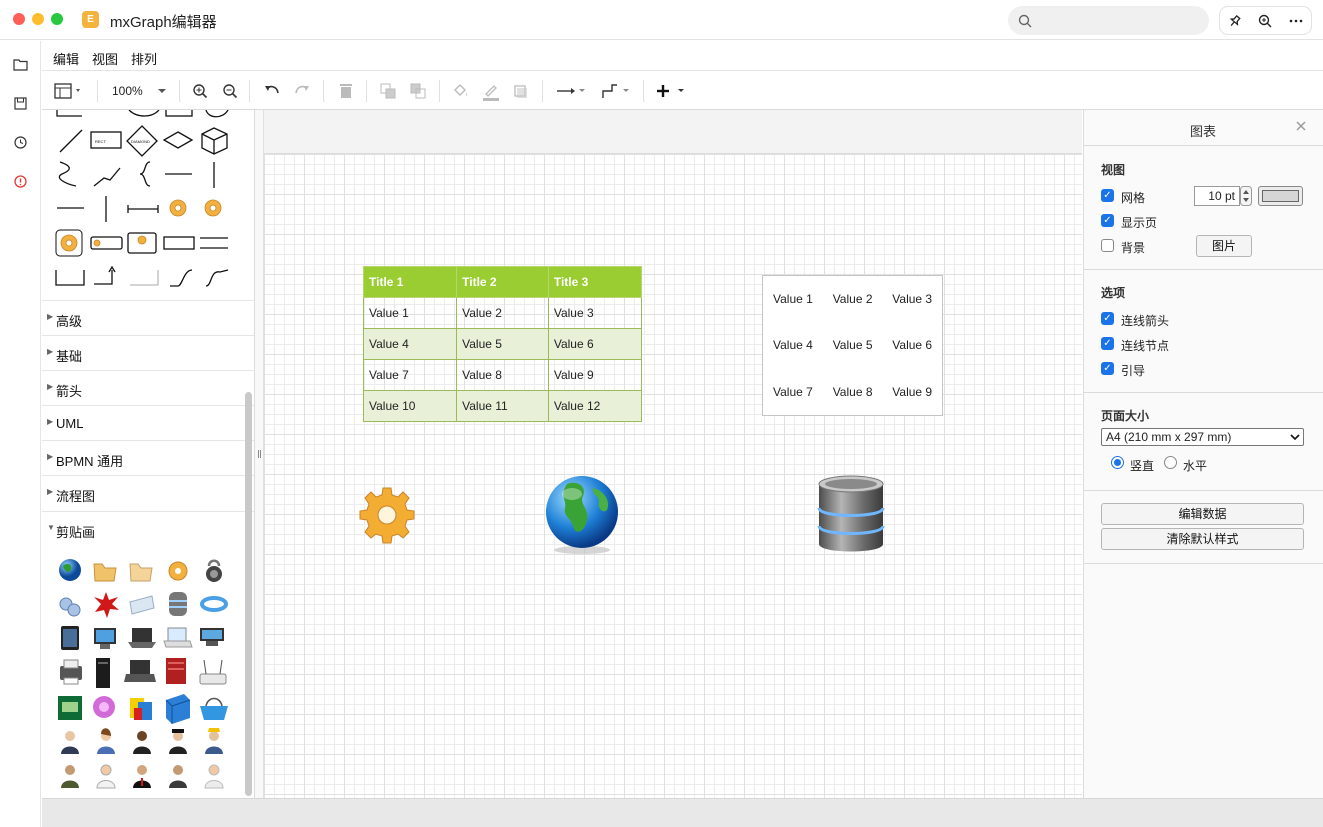  Describe the element at coordinates (1296, 21) in the screenshot. I see `more-icon` at that location.